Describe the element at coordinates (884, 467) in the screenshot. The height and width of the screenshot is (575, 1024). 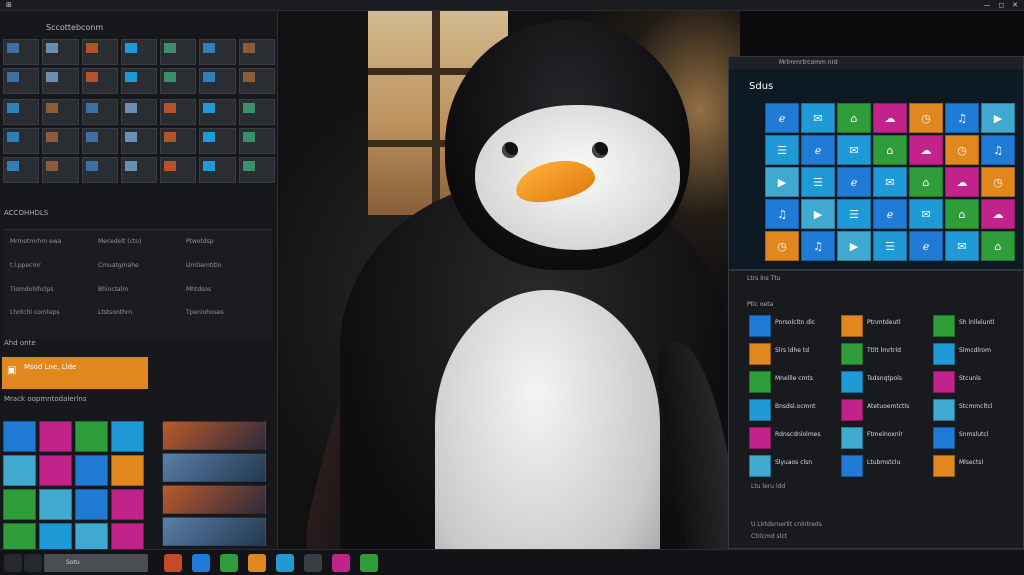
I see `list-row: Slyuaos clsn Ltubmstclu Mlsectsl` at that location.